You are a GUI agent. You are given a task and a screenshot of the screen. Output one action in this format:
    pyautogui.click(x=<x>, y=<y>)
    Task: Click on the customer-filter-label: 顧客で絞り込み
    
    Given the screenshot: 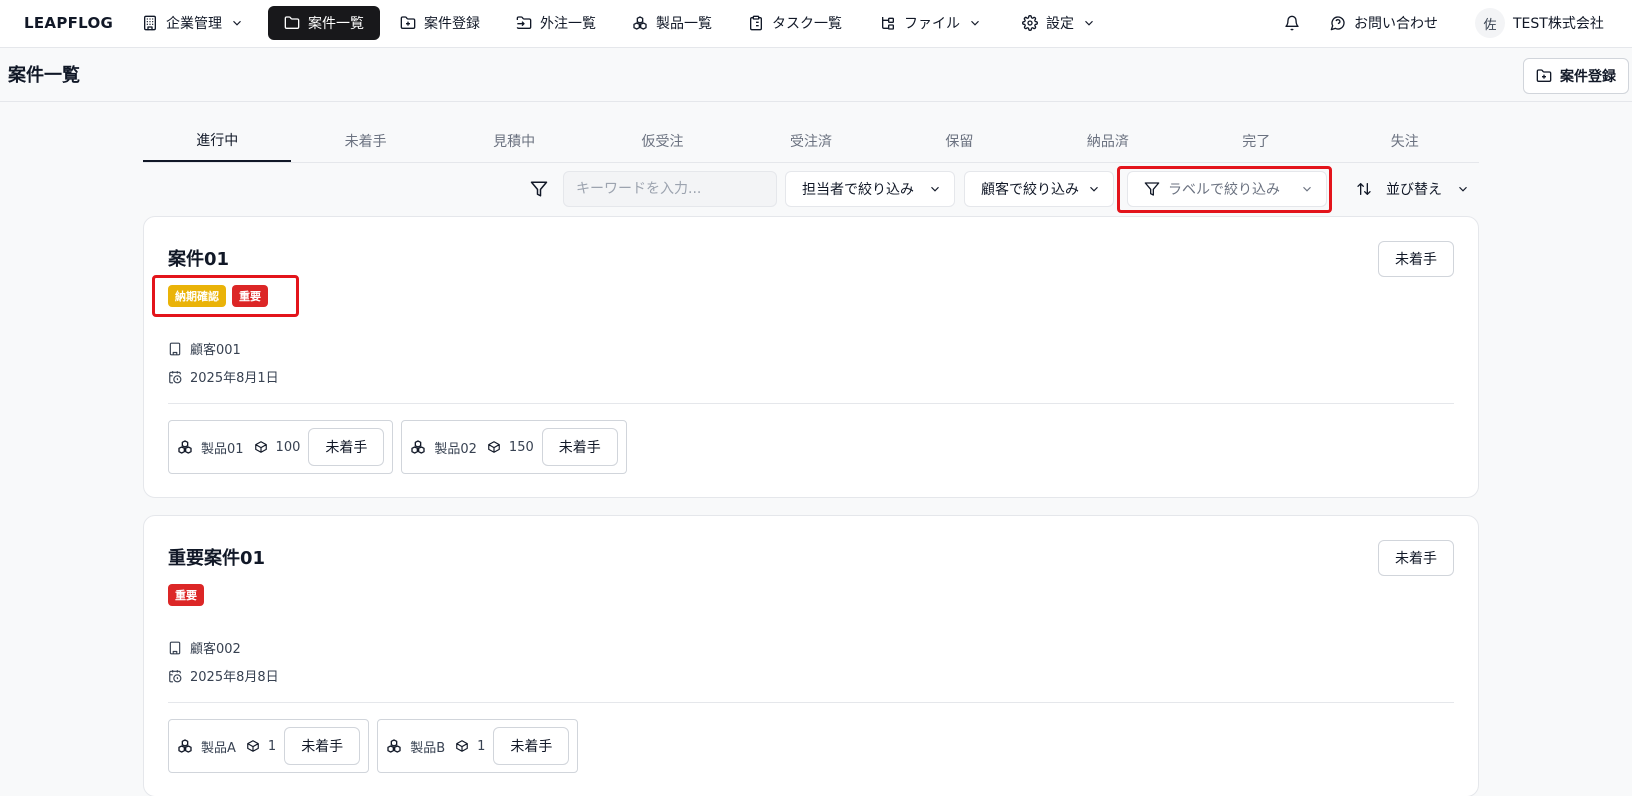 What is the action you would take?
    pyautogui.click(x=1030, y=190)
    